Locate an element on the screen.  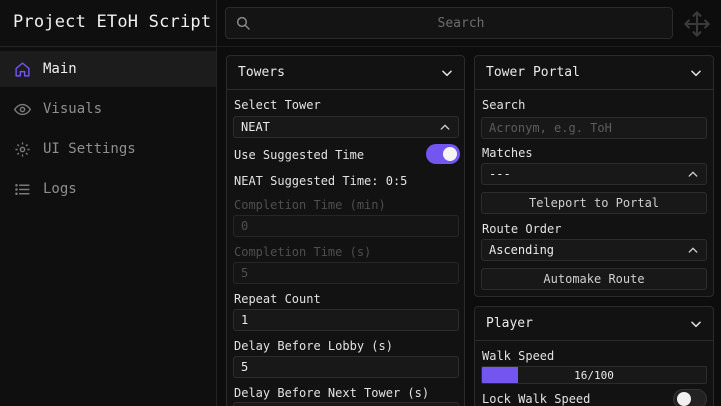
search-bar is located at coordinates (449, 23).